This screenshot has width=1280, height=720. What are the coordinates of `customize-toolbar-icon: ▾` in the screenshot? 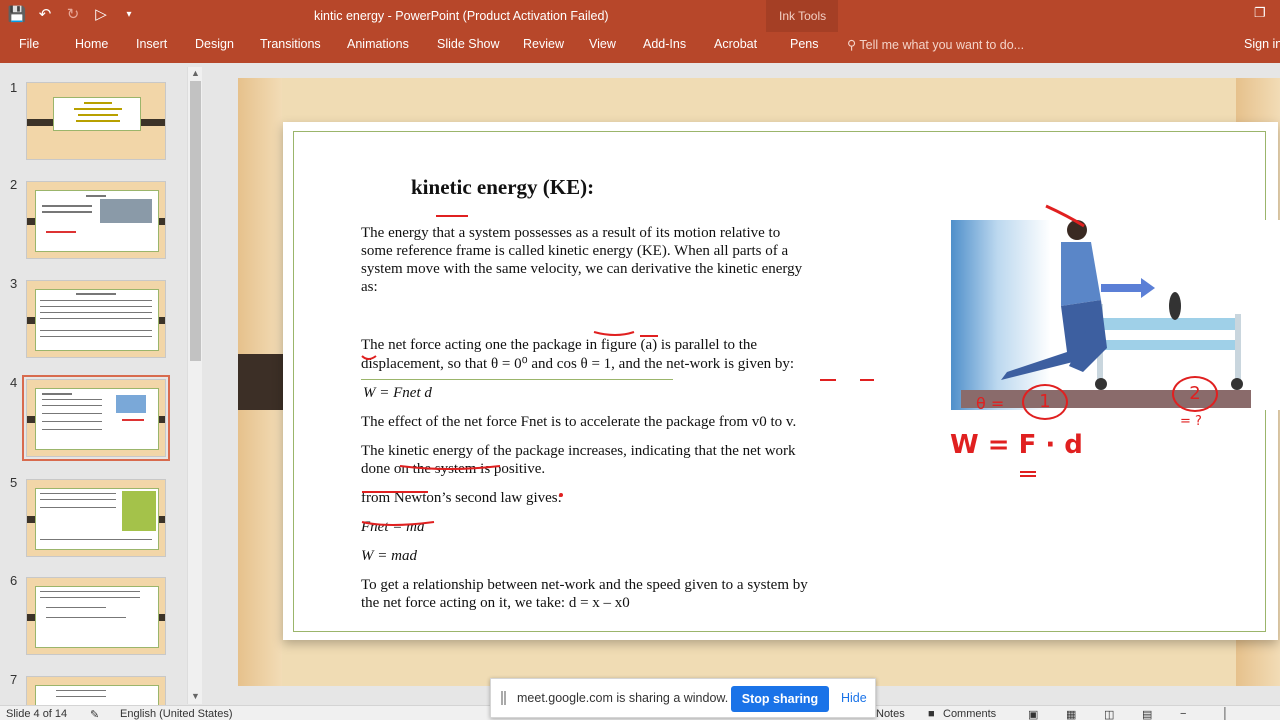 It's located at (129, 14).